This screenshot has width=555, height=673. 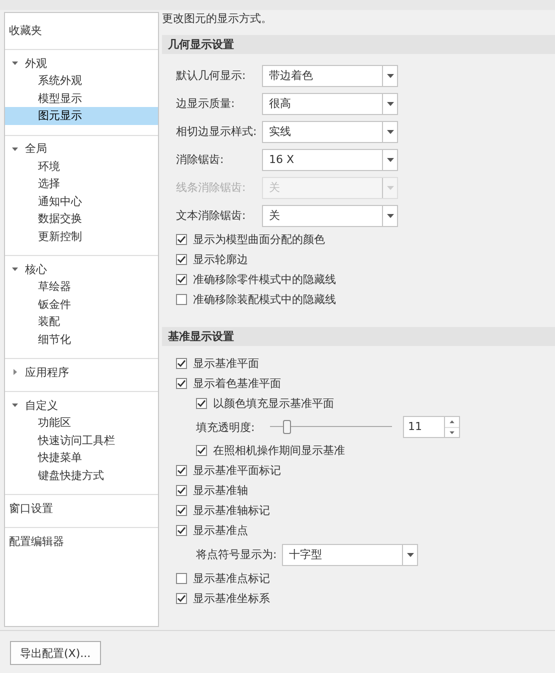 I want to click on checkbox-label: 显示基准平面, so click(x=226, y=363).